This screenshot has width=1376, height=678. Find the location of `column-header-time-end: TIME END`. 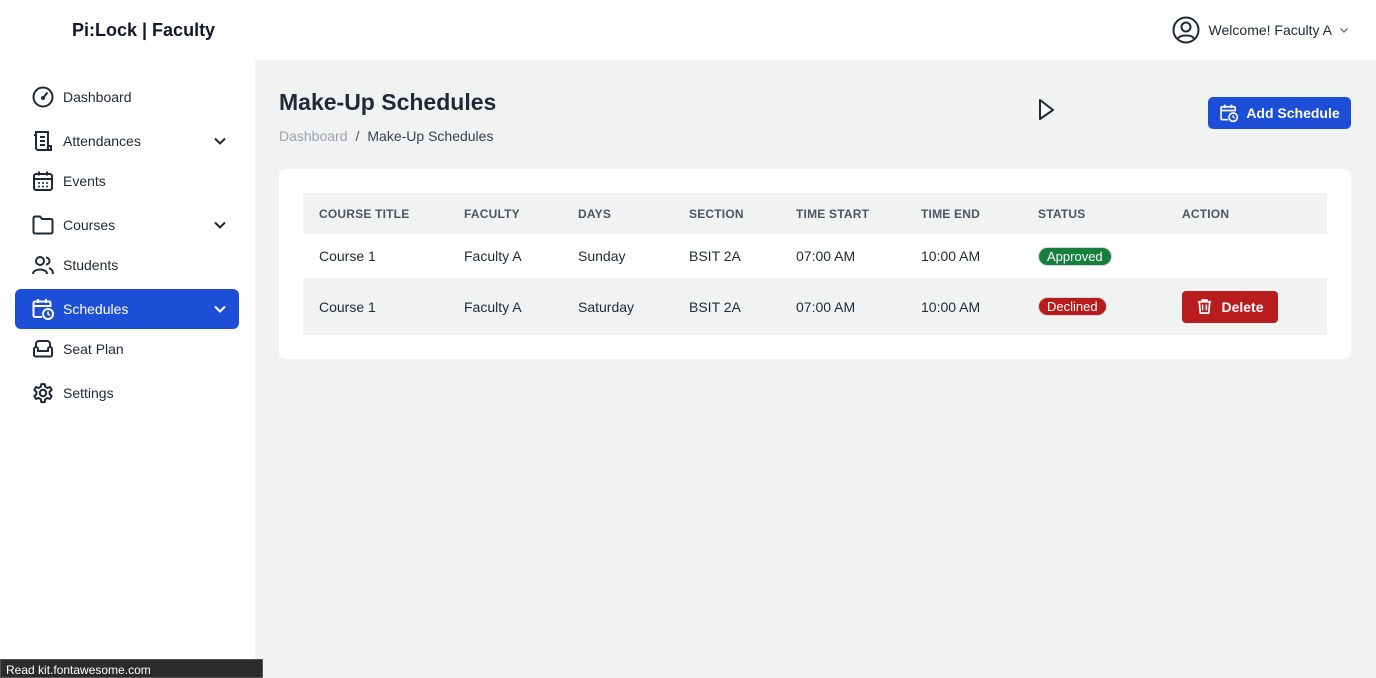

column-header-time-end: TIME END is located at coordinates (950, 213).